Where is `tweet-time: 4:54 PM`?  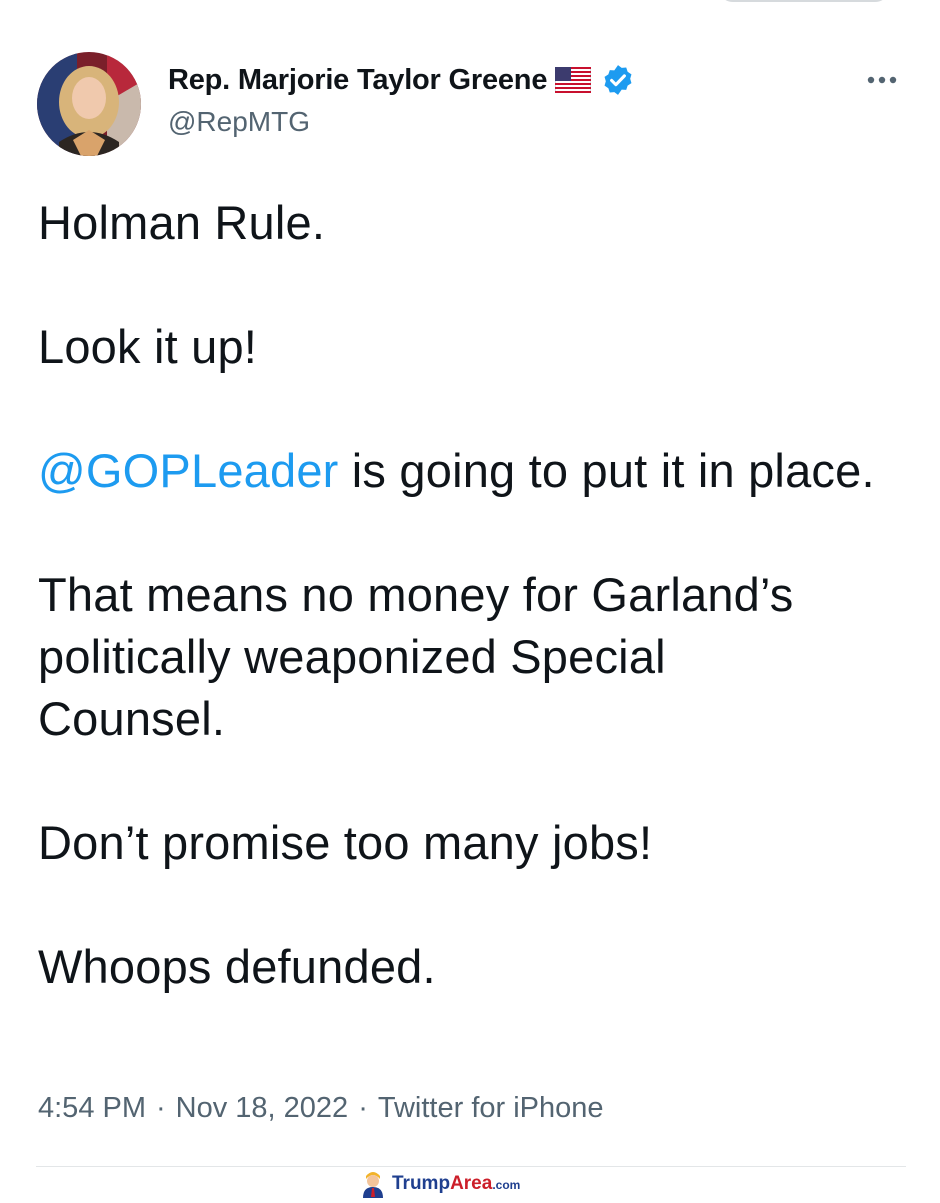
tweet-time: 4:54 PM is located at coordinates (92, 1108).